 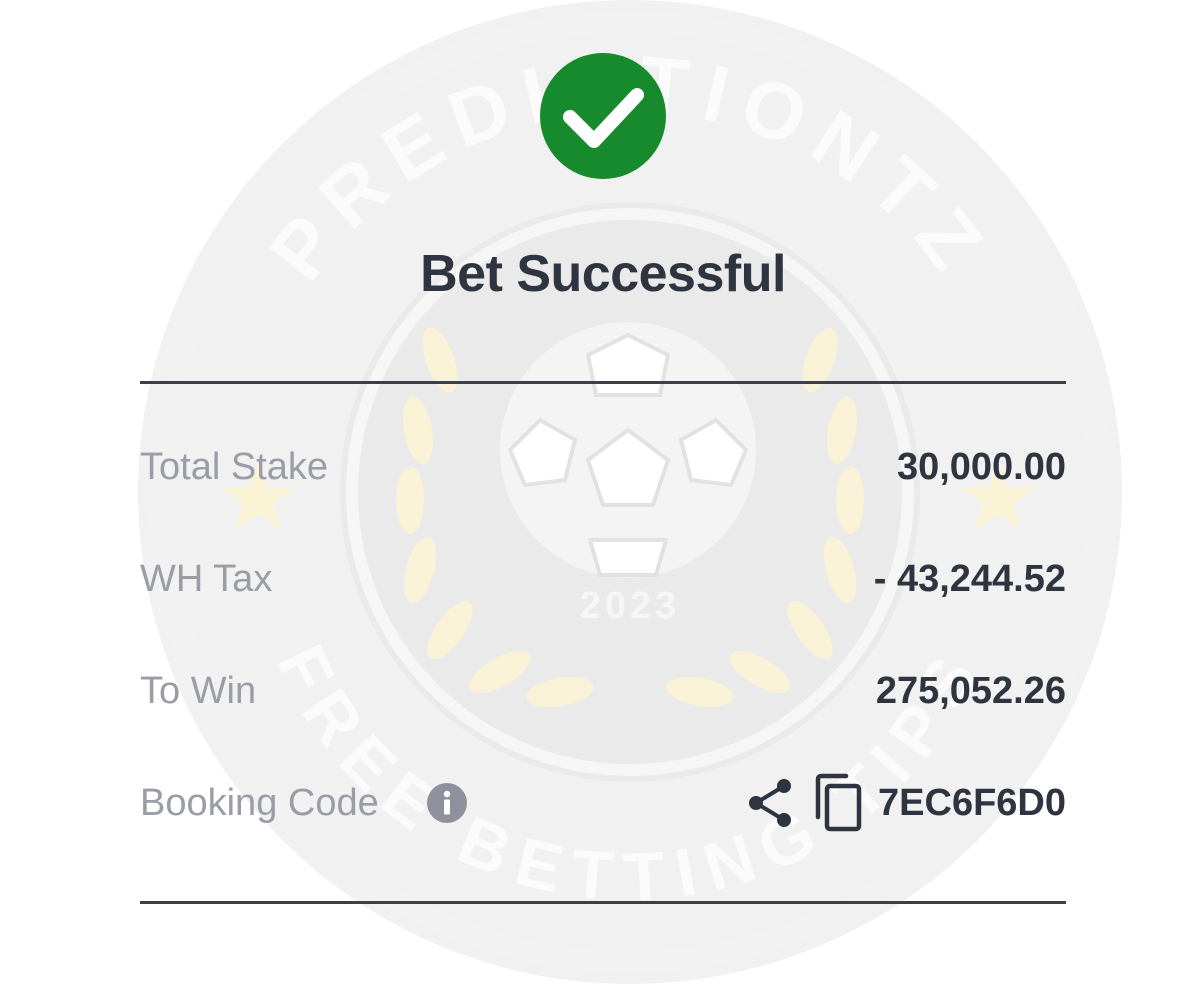 I want to click on booking-code-actions: 7EC6F6D0, so click(x=905, y=802).